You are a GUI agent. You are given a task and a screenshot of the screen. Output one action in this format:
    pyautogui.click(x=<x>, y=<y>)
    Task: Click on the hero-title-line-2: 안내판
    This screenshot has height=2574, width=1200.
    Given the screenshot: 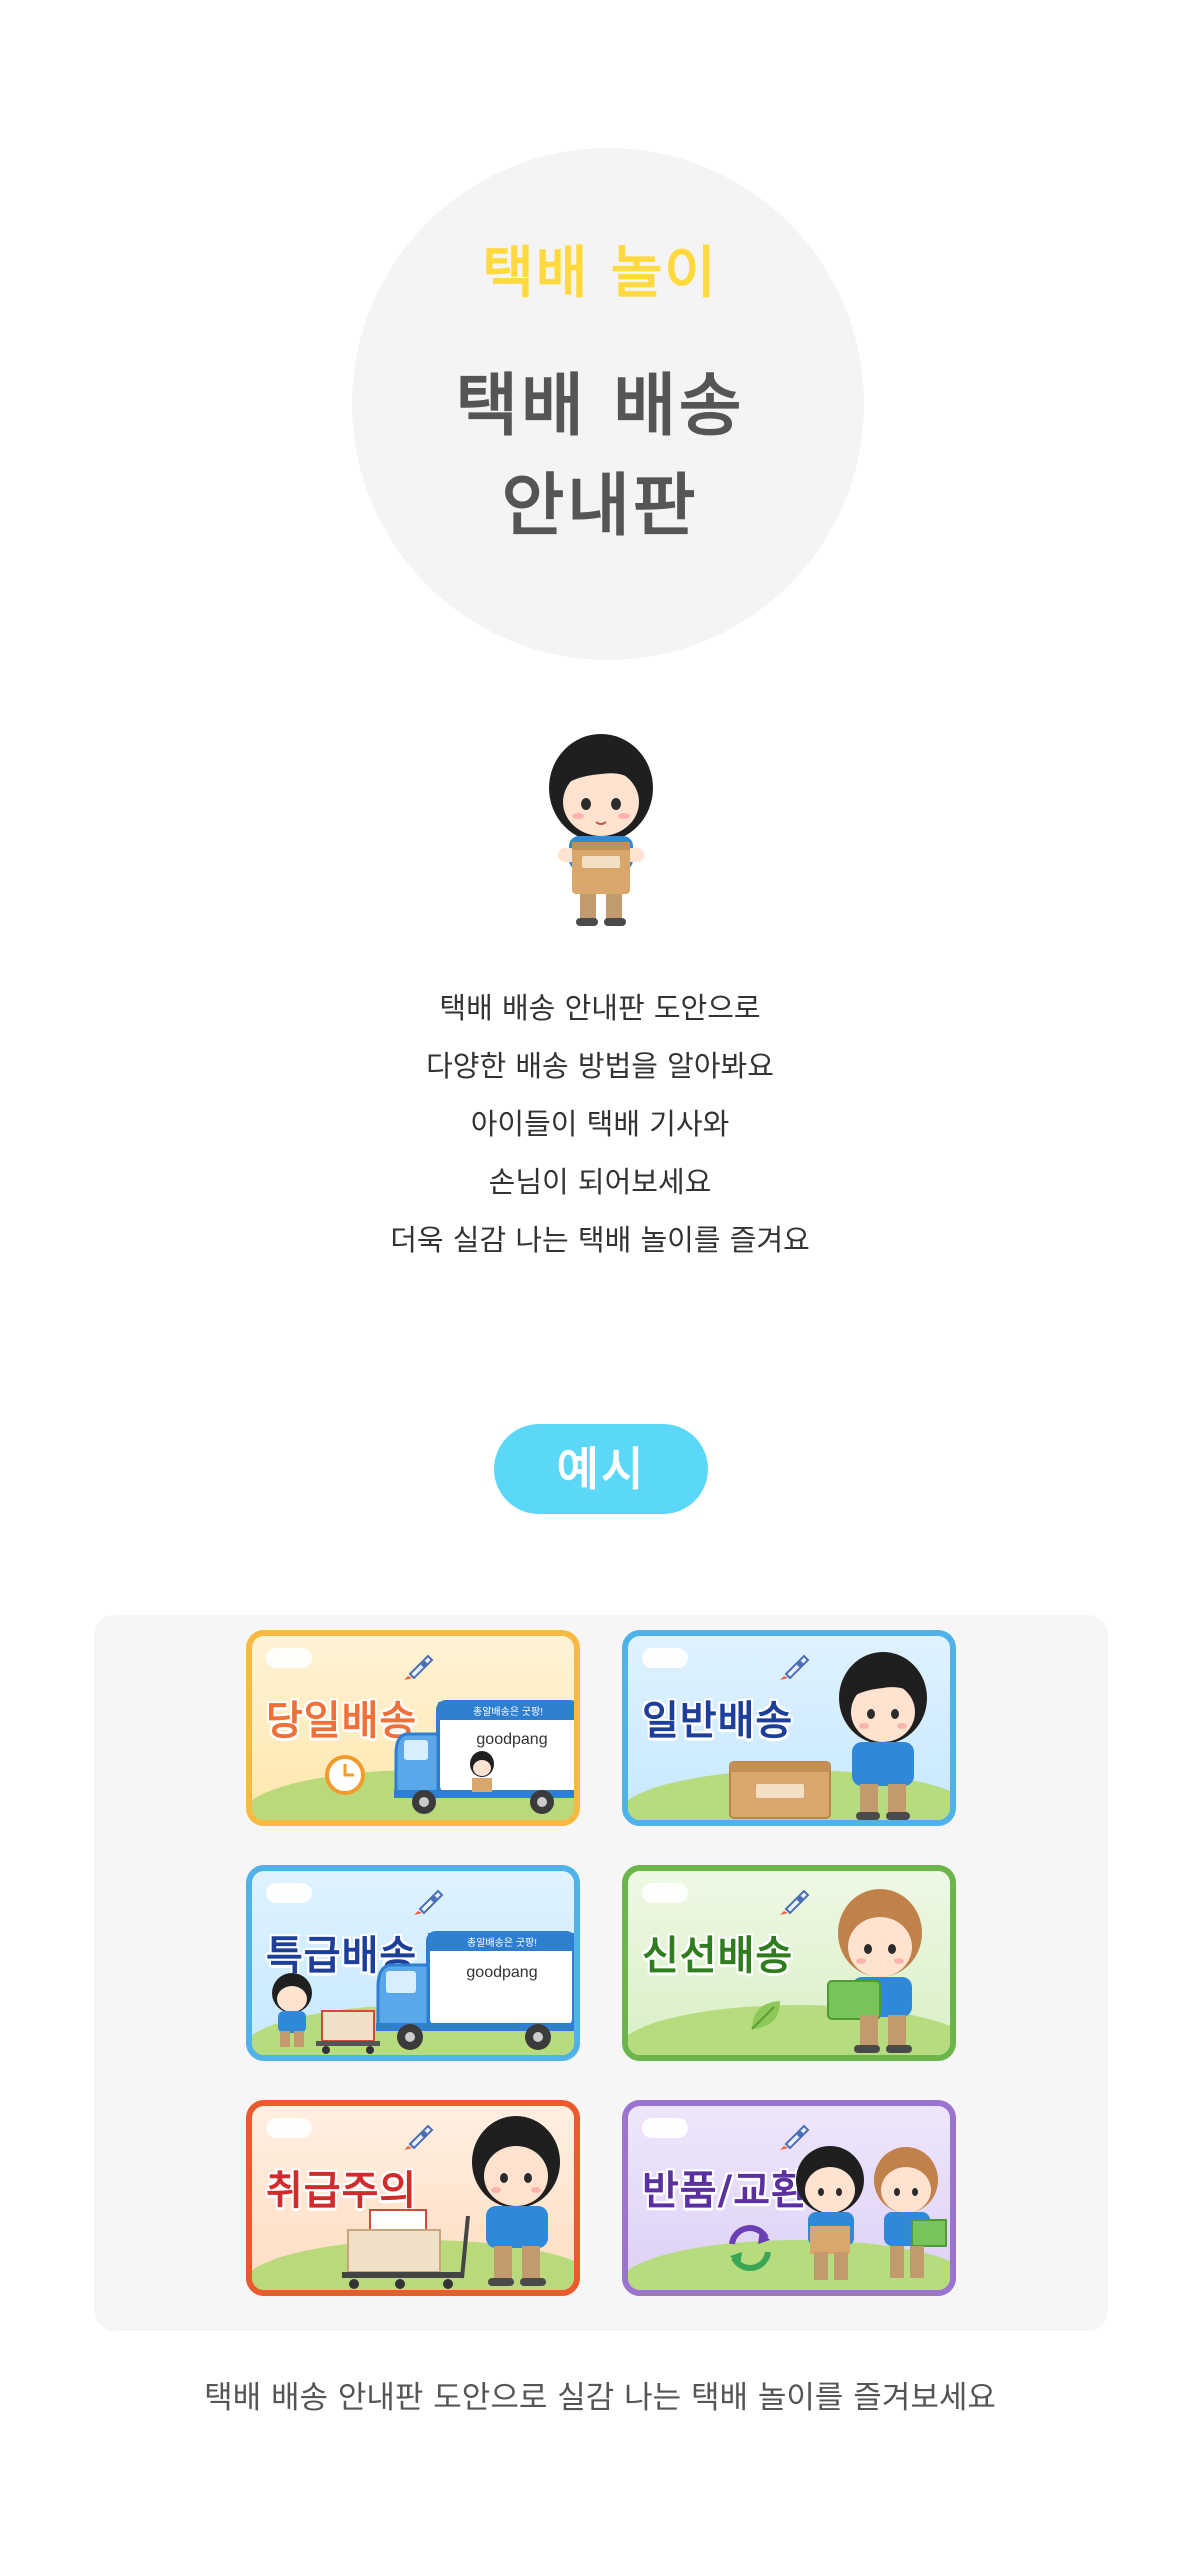 What is the action you would take?
    pyautogui.click(x=600, y=506)
    